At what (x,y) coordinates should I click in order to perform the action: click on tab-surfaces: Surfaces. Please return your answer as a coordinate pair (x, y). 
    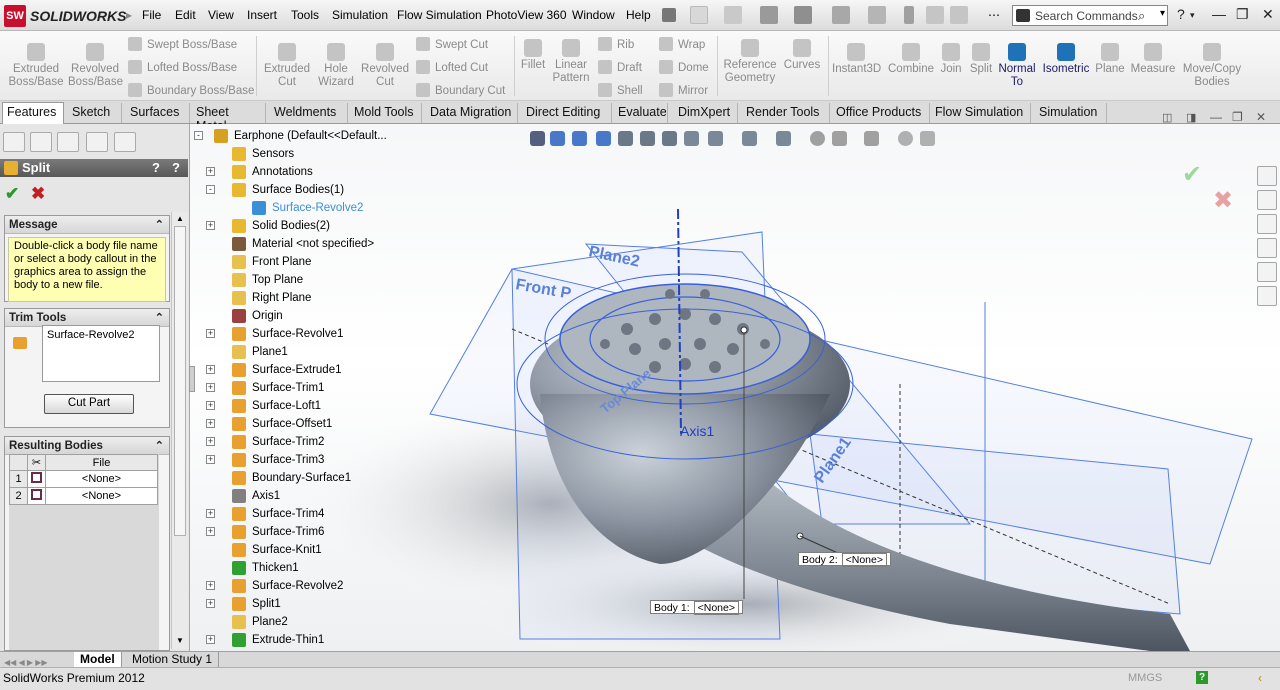
    Looking at the image, I should click on (158, 113).